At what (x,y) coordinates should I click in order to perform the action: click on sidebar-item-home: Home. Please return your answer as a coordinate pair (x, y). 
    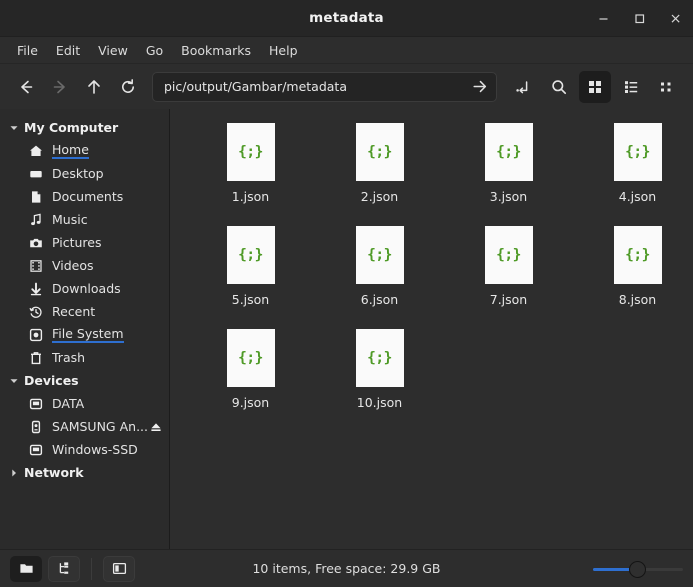
    Looking at the image, I should click on (84, 150).